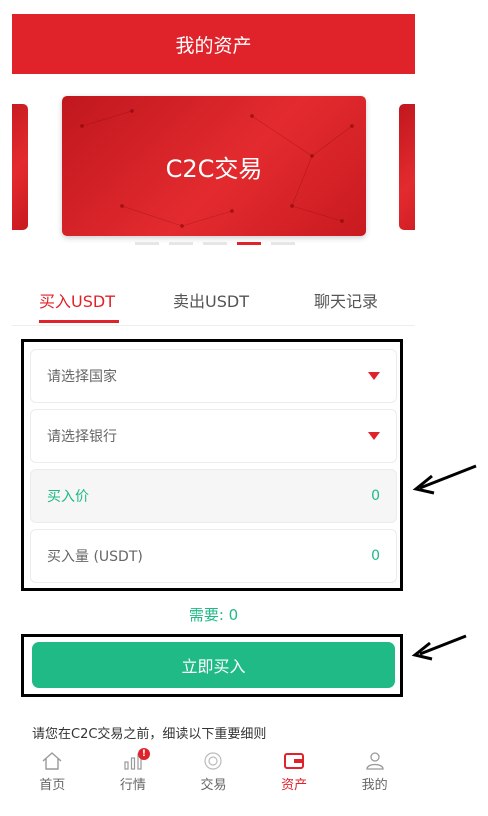  What do you see at coordinates (407, 167) in the screenshot?
I see `carousel-slide-next` at bounding box center [407, 167].